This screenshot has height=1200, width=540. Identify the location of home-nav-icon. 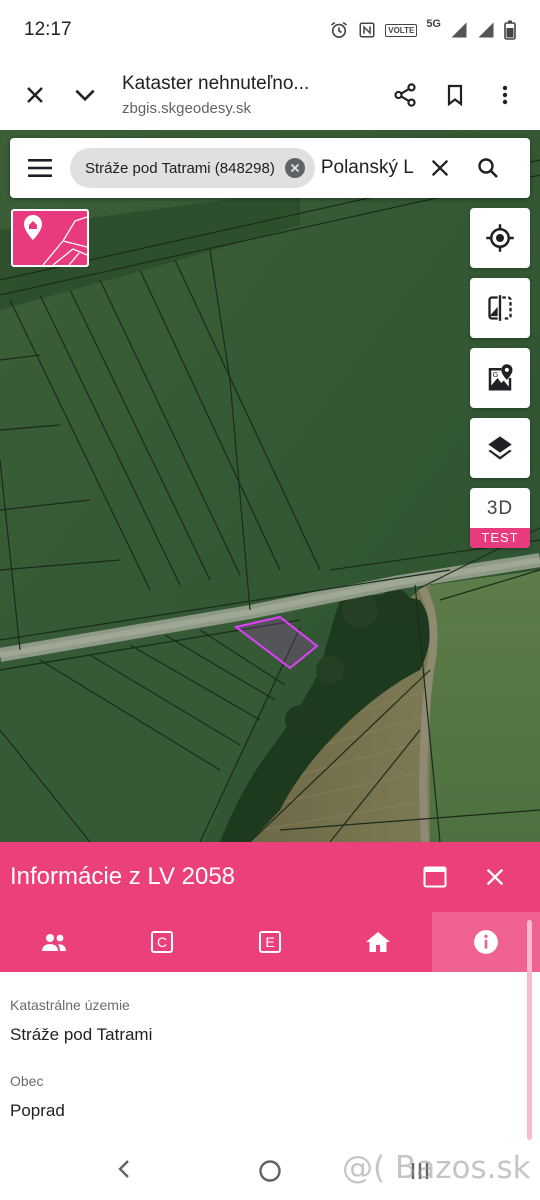
(270, 1171).